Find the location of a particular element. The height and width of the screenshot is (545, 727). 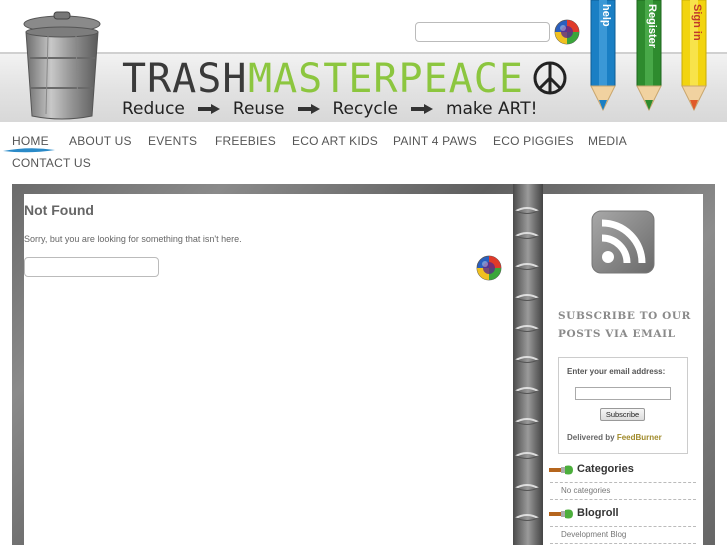

nav-home: HOME is located at coordinates (30, 141).